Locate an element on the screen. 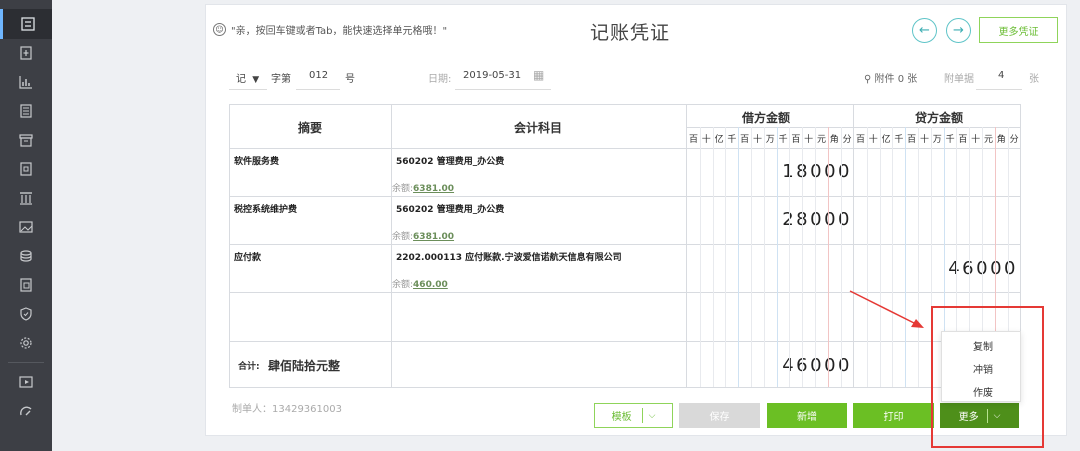 This screenshot has width=1080, height=451. invoice-icon is located at coordinates (26, 169).